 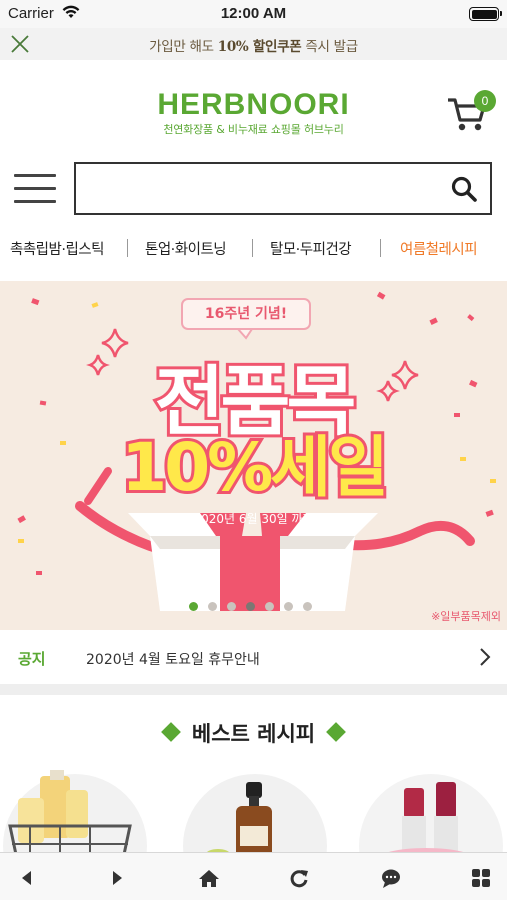 I want to click on search-icon, so click(x=464, y=189).